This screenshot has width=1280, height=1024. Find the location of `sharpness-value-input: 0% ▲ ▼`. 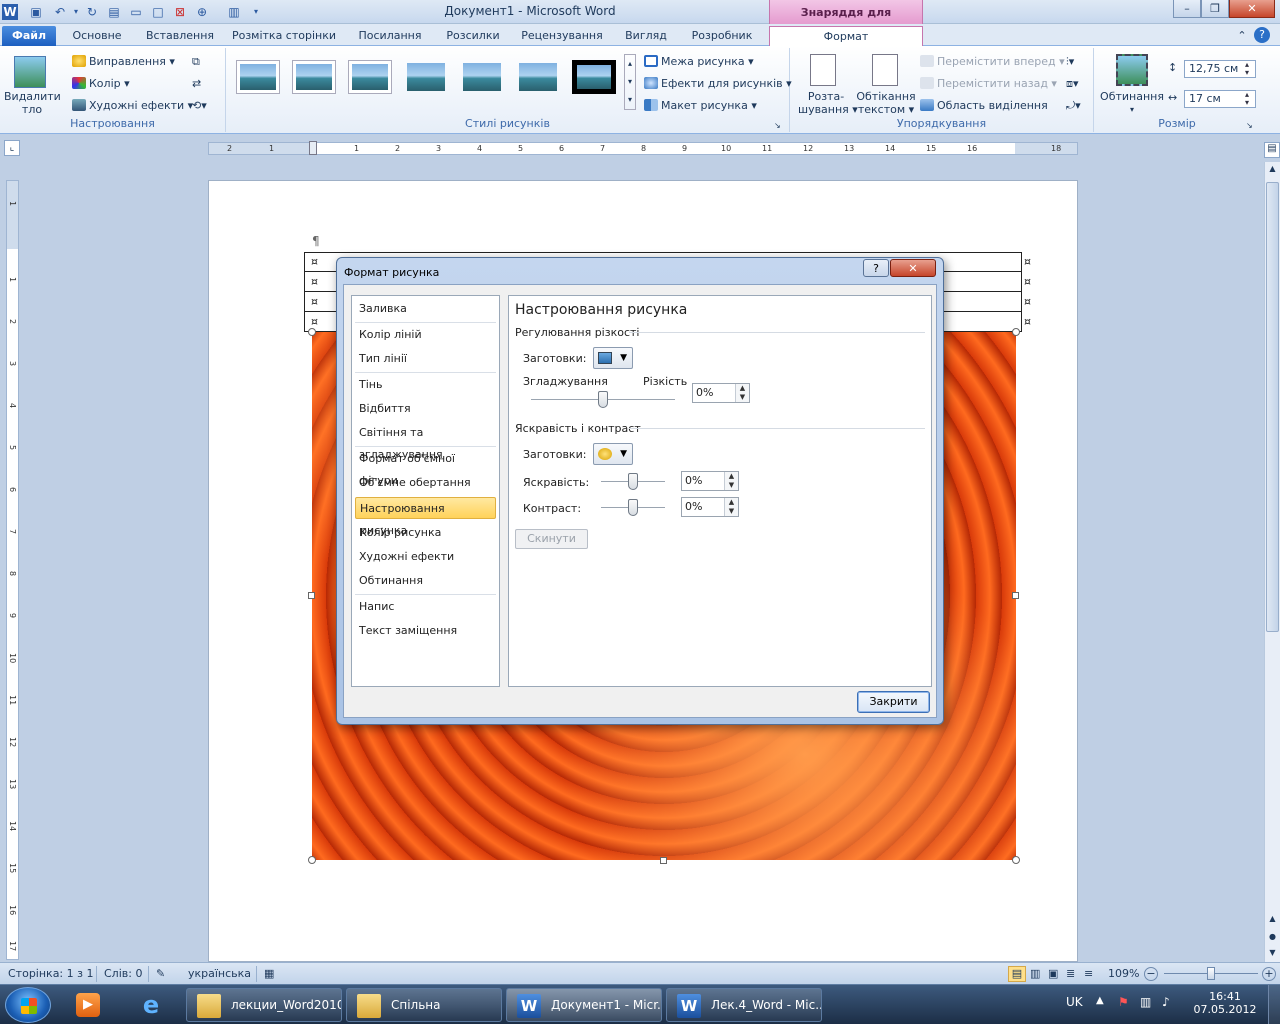

sharpness-value-input: 0% ▲ ▼ is located at coordinates (721, 393).